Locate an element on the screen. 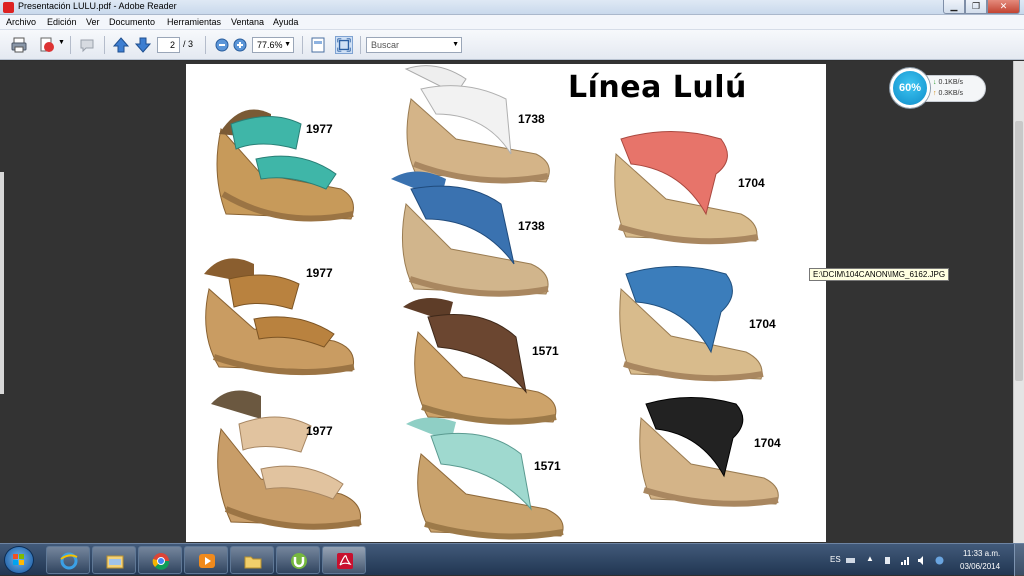  comment-icon is located at coordinates (87, 45).